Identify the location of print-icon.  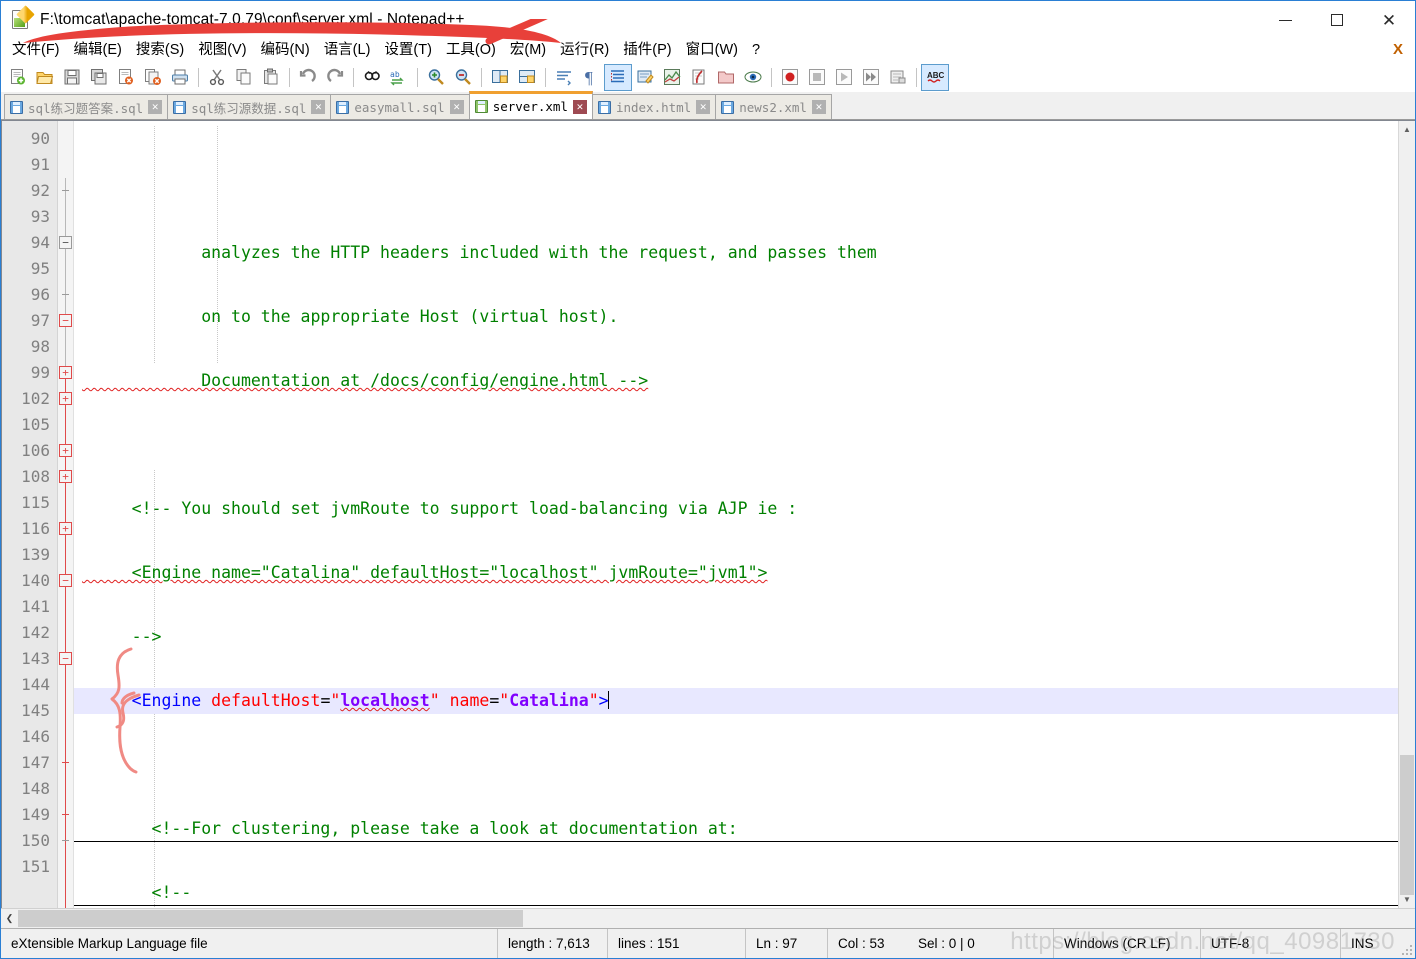
(180, 77).